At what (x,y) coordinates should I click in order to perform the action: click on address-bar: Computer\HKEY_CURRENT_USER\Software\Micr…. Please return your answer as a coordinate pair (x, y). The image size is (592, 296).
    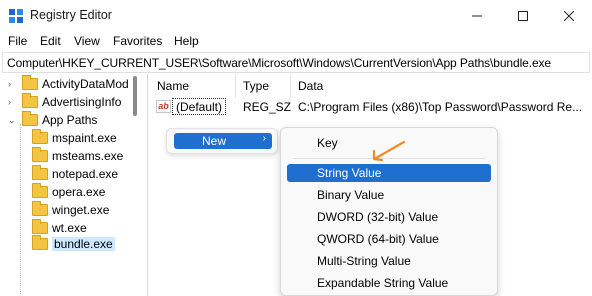
    Looking at the image, I should click on (296, 62).